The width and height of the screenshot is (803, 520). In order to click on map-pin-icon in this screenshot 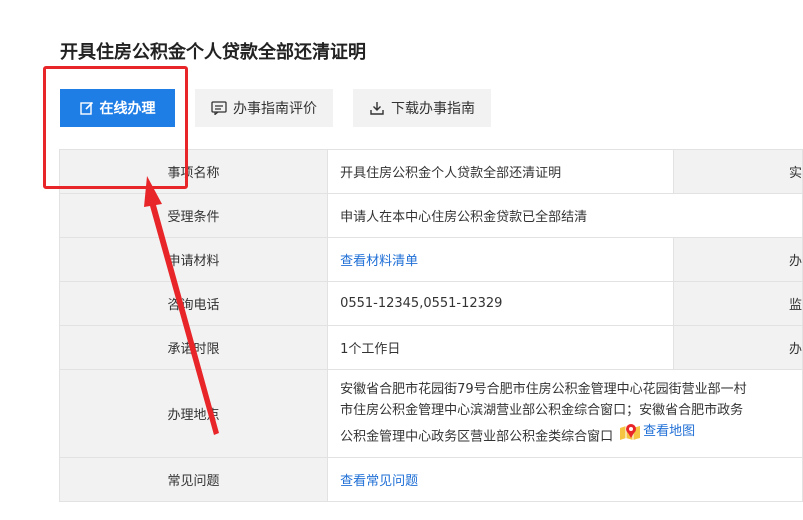, I will do `click(630, 431)`.